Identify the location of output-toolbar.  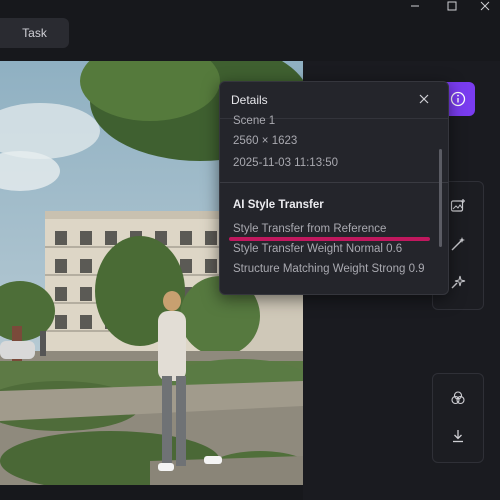
(458, 418).